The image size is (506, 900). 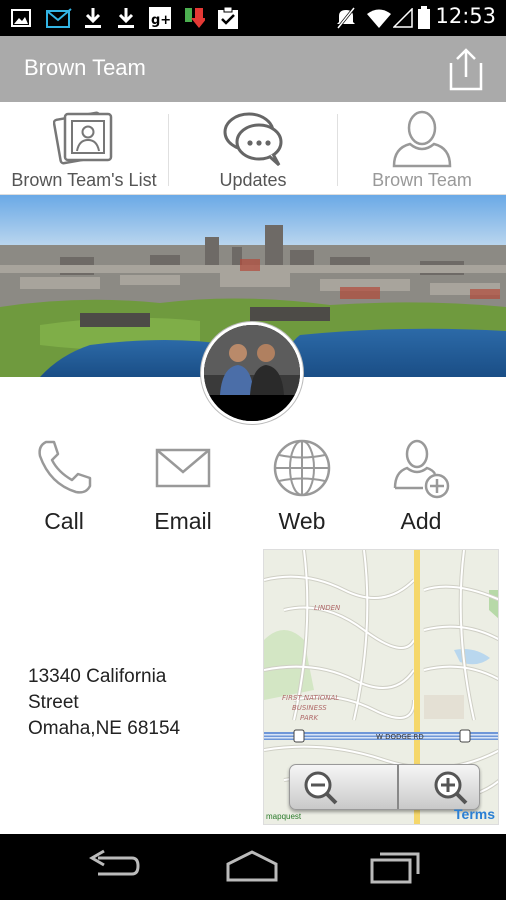 What do you see at coordinates (284, 816) in the screenshot?
I see `map-attribution: mapquest` at bounding box center [284, 816].